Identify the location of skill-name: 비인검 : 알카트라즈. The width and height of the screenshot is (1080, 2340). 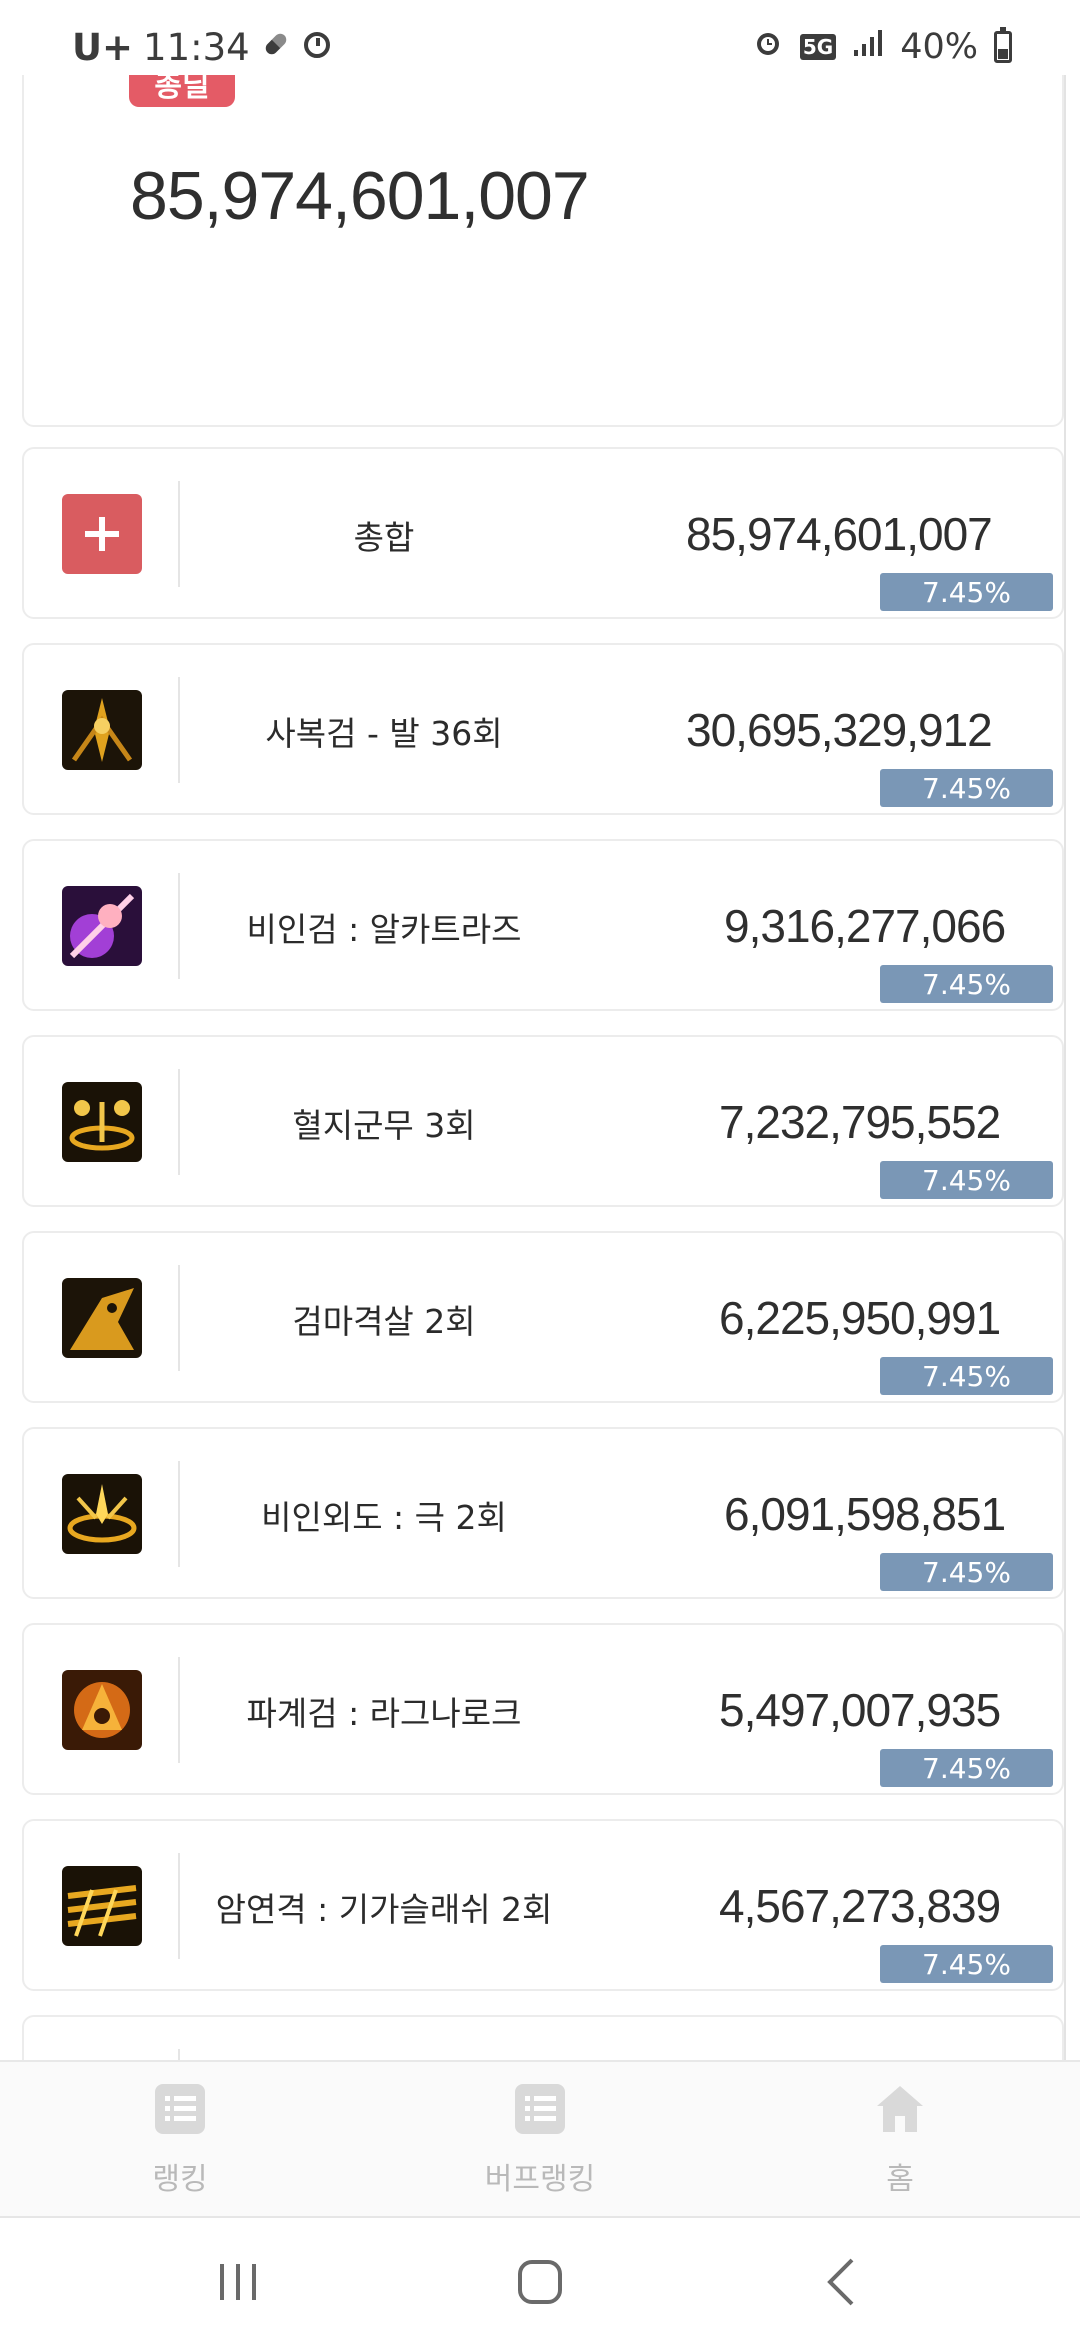
(384, 929).